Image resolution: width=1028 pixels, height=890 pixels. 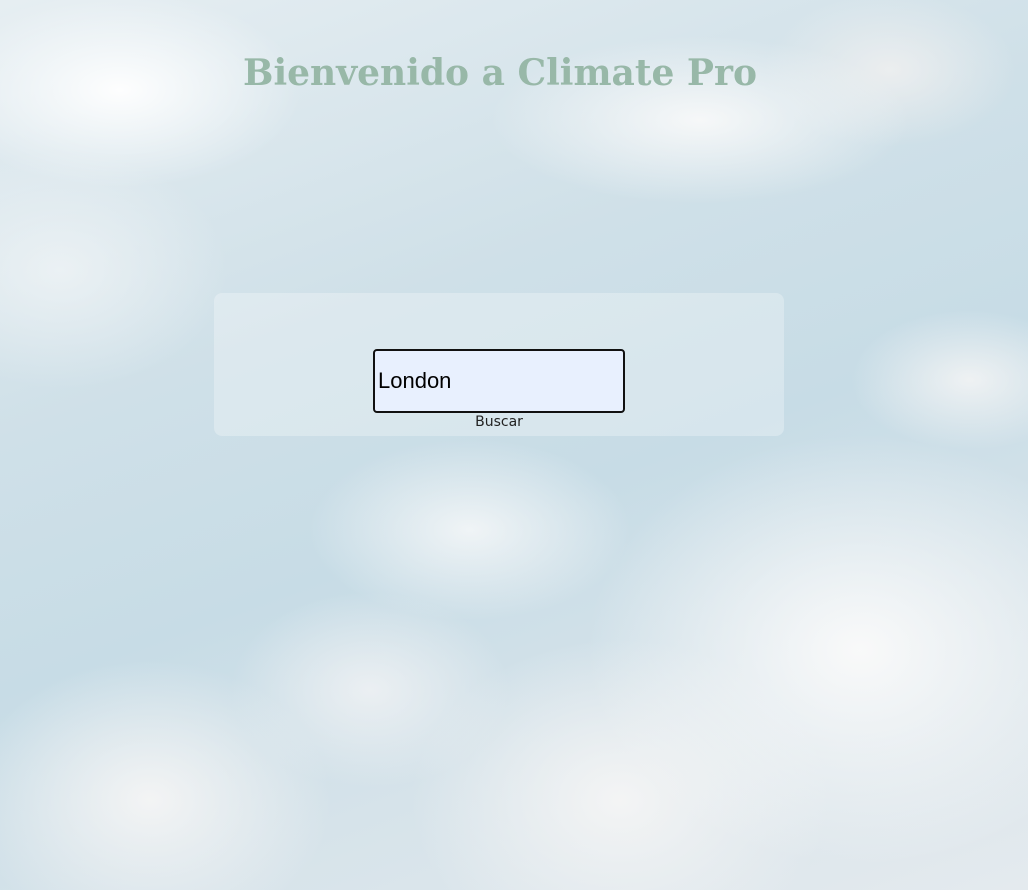 I want to click on search-input, so click(x=499, y=381).